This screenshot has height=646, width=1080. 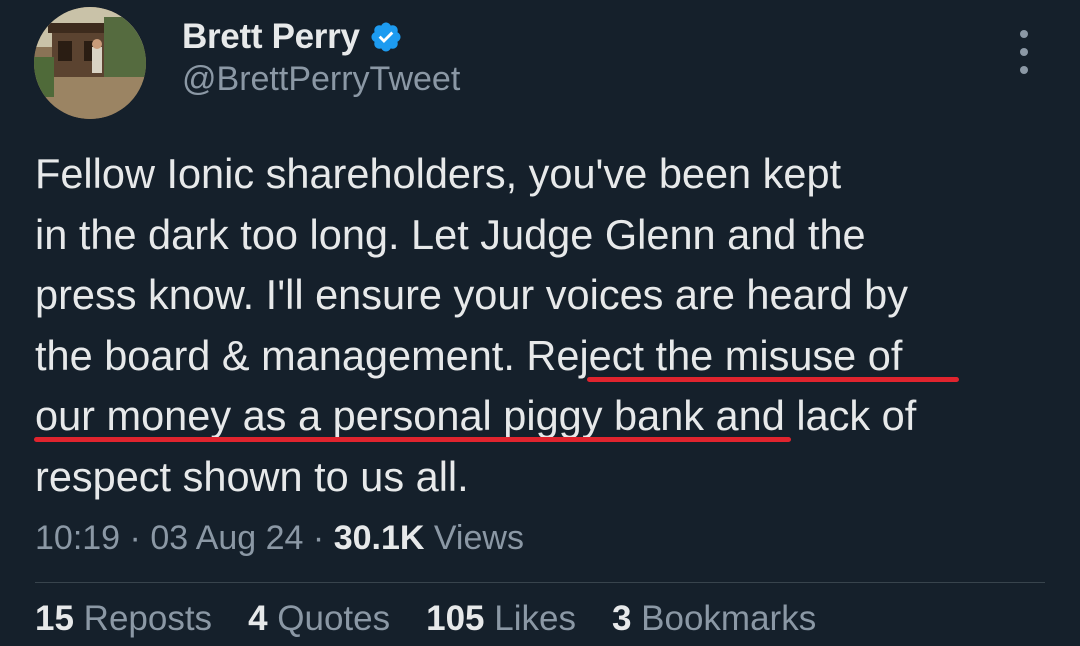 I want to click on quotes-stat: 4 Quotes, so click(x=319, y=619).